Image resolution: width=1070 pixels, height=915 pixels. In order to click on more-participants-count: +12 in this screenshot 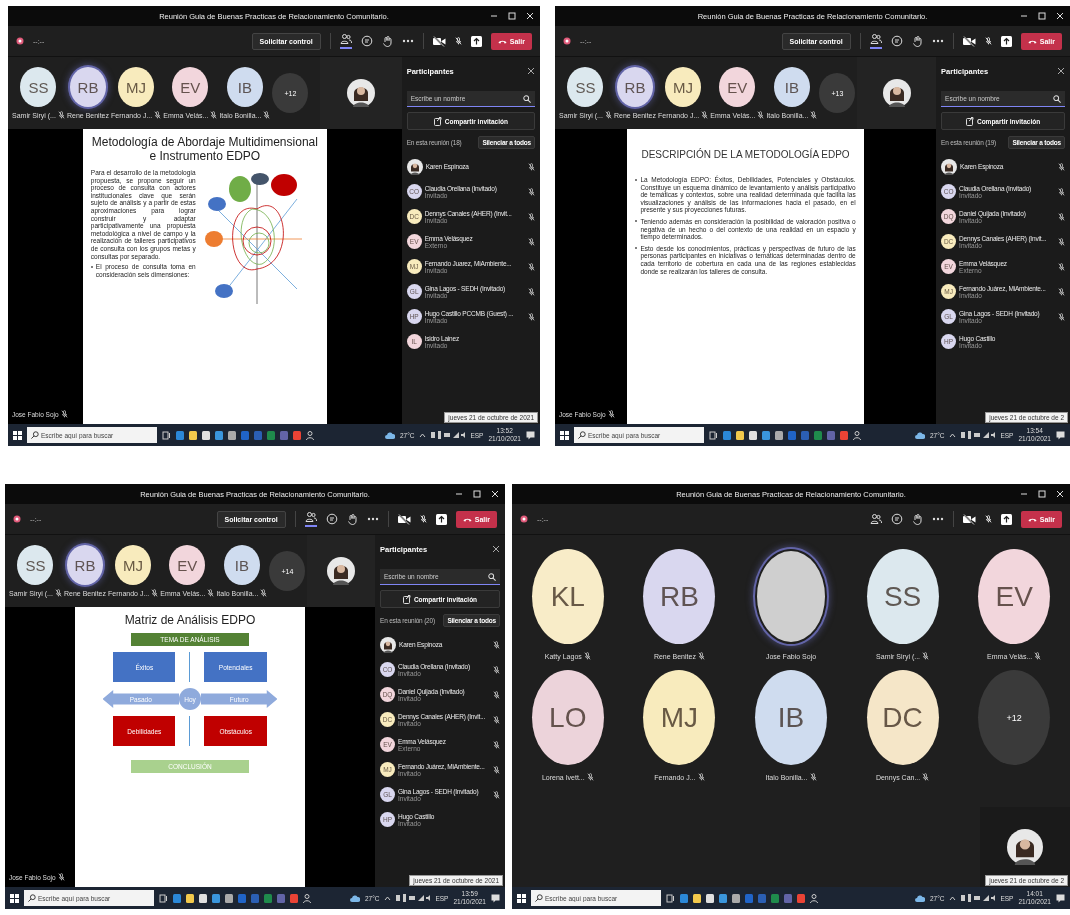, I will do `click(1014, 717)`.